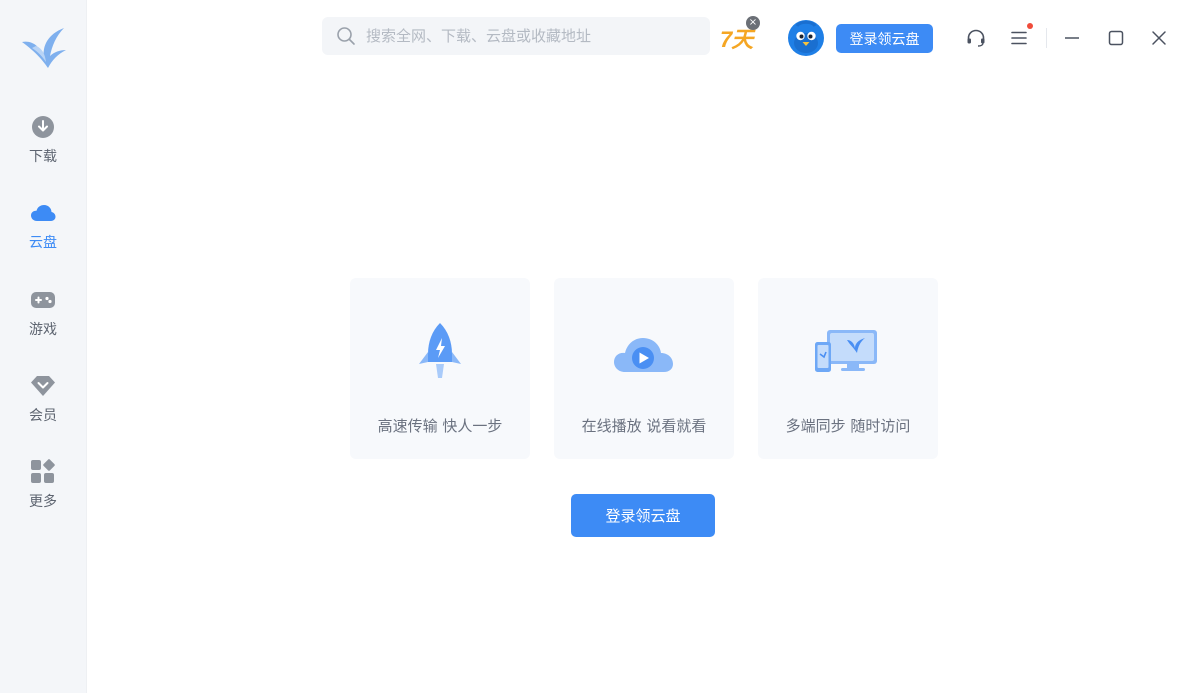 This screenshot has width=1200, height=693. What do you see at coordinates (43, 243) in the screenshot?
I see `sidebar-item-label: 云盘` at bounding box center [43, 243].